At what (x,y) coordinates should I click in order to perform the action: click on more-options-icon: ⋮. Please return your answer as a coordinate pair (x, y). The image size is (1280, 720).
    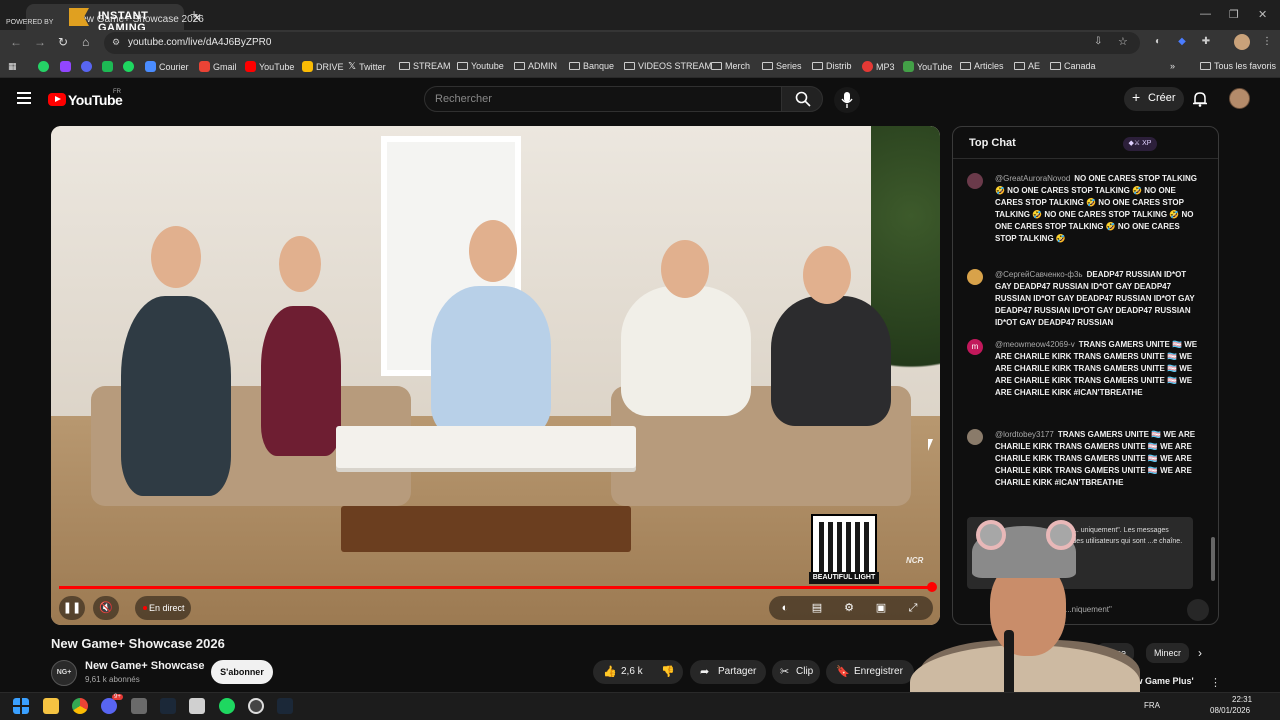
    Looking at the image, I should click on (1215, 682).